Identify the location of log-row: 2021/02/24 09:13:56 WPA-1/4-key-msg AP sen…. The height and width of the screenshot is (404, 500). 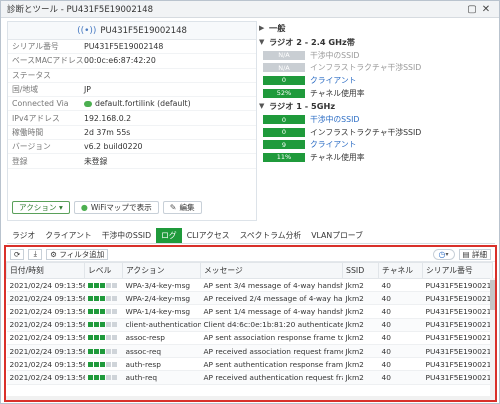
(249, 311).